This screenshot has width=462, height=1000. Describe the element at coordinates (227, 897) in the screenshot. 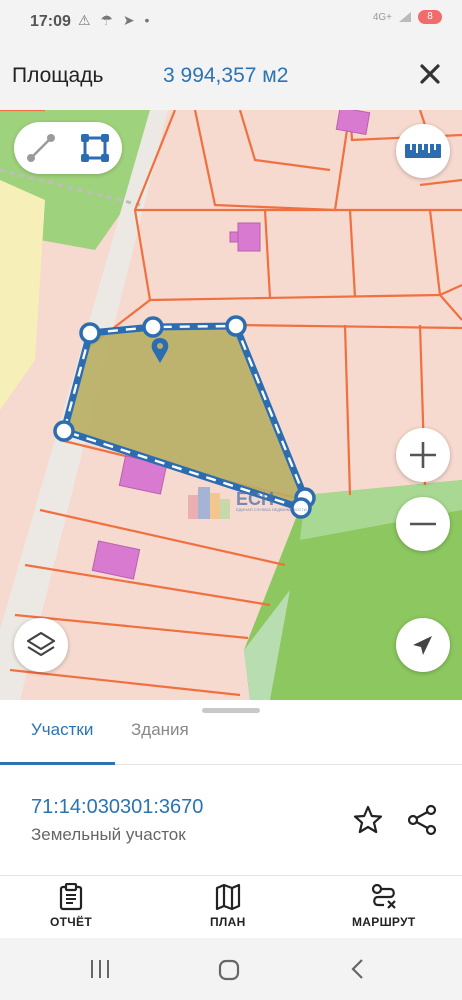

I see `map-icon` at that location.